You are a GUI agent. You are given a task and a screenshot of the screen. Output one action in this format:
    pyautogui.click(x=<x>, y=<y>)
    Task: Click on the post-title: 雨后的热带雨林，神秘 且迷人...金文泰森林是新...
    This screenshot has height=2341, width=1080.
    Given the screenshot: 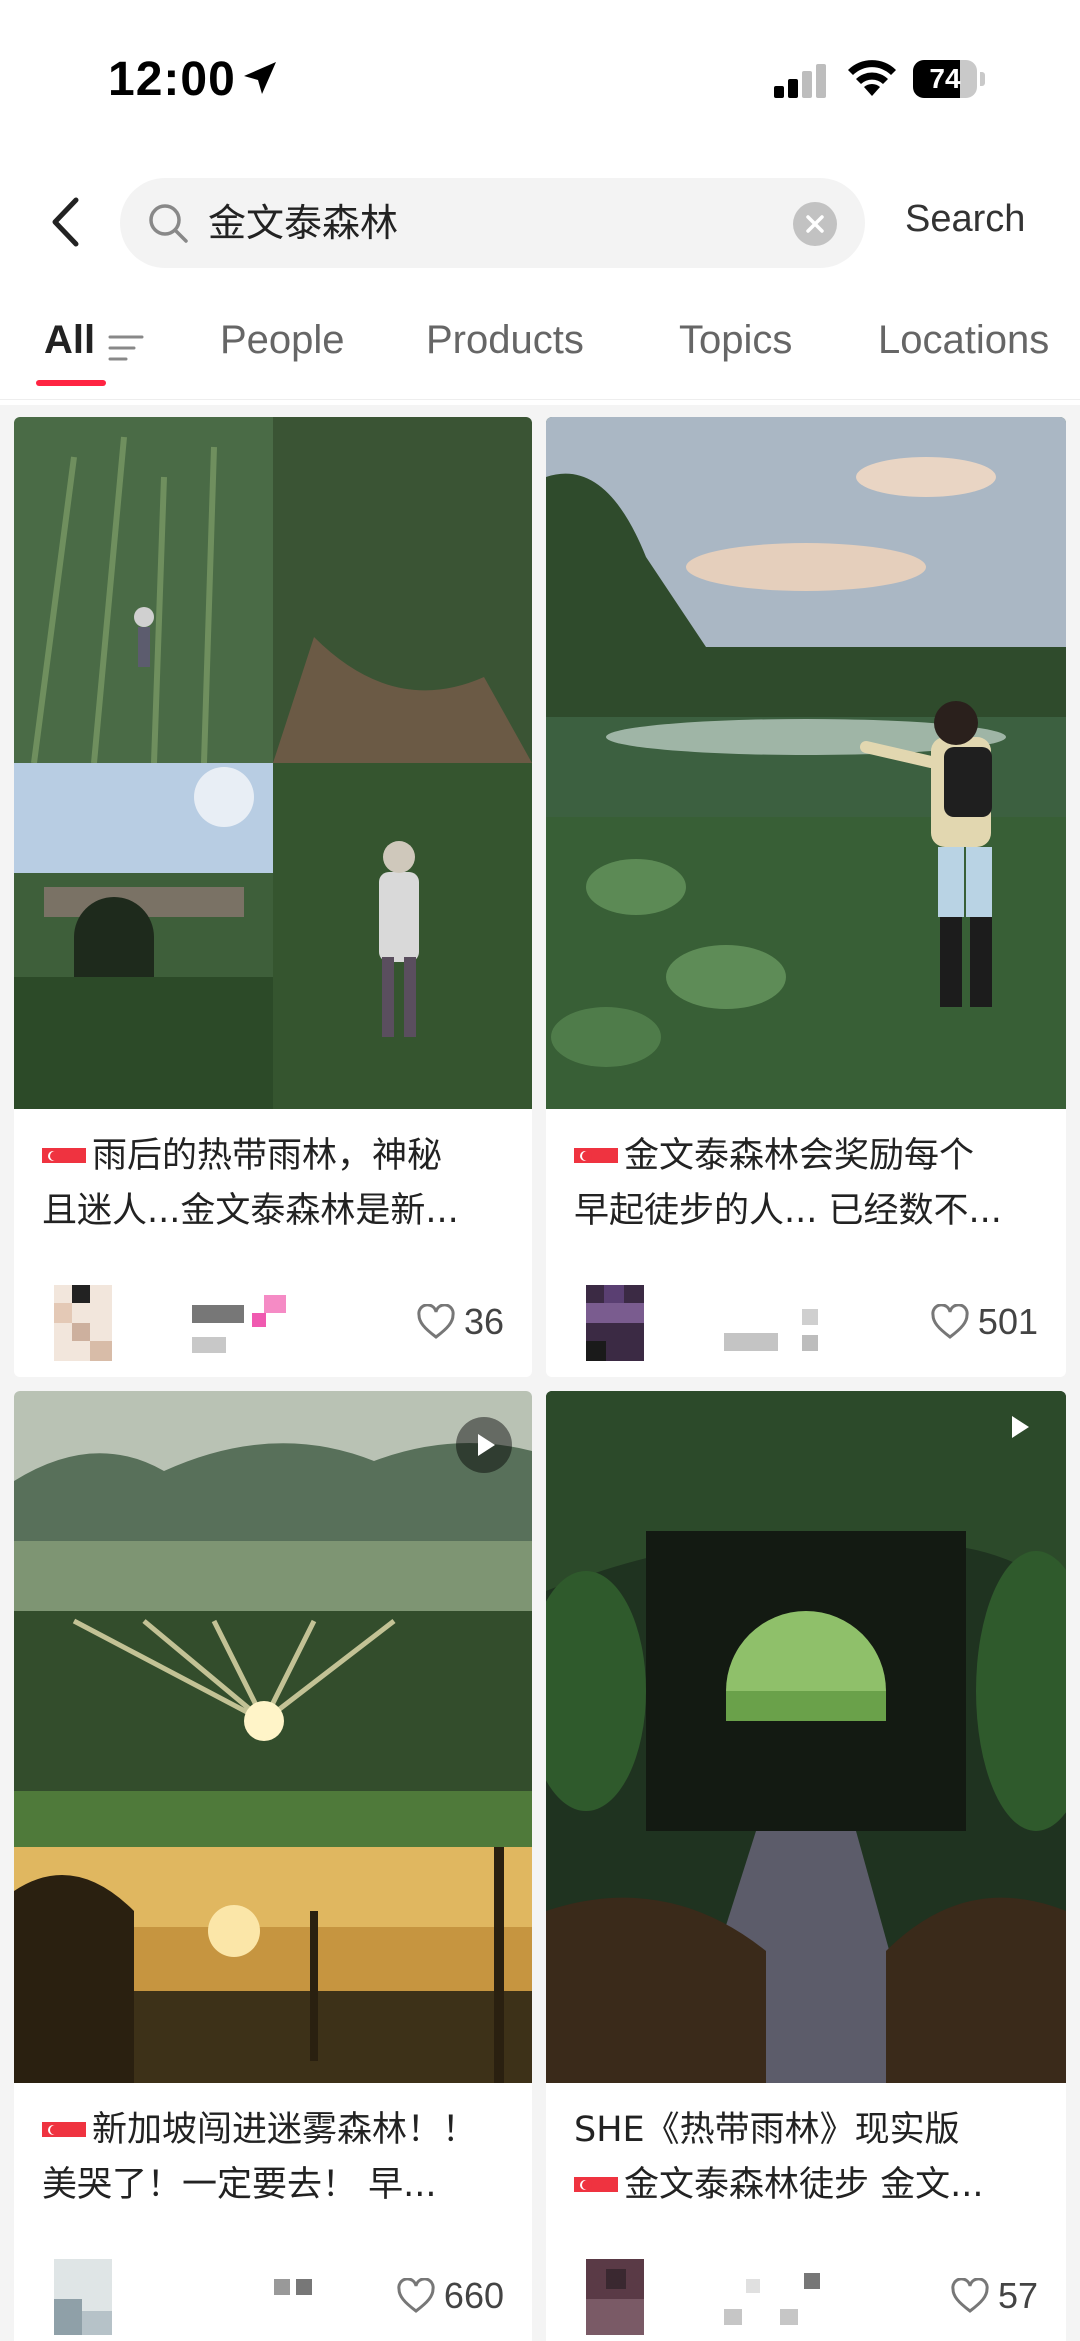 What is the action you would take?
    pyautogui.click(x=277, y=1184)
    